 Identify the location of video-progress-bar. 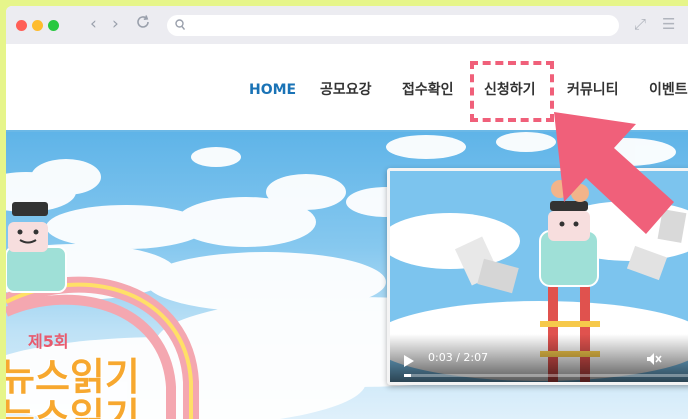
(546, 375).